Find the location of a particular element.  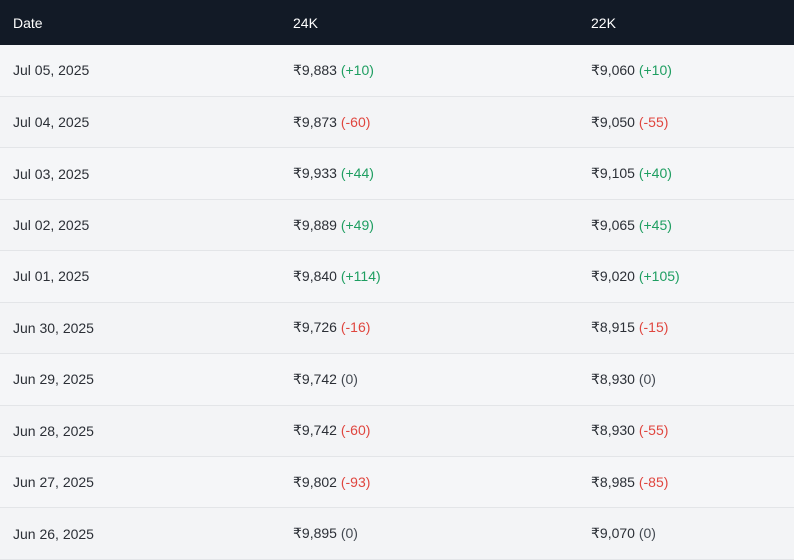

price-value: ₹9,050 is located at coordinates (613, 121).